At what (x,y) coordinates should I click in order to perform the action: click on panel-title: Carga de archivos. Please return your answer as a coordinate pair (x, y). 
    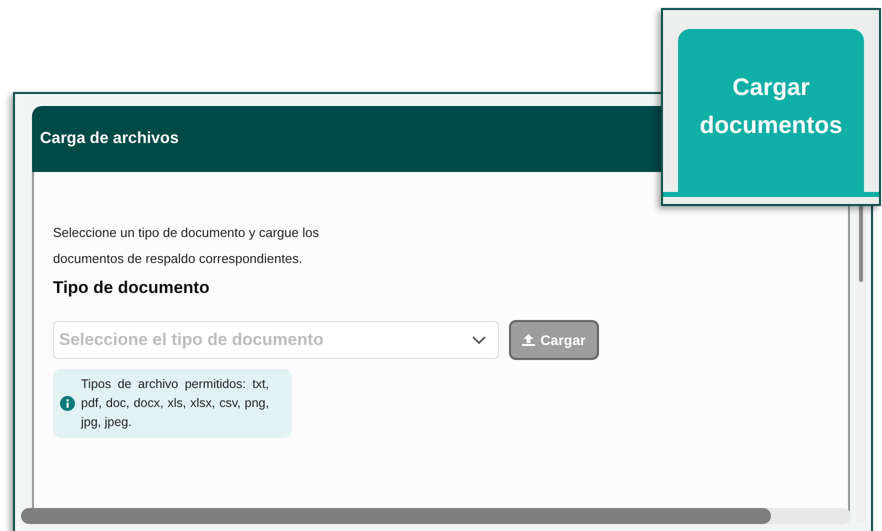
    Looking at the image, I should click on (109, 139).